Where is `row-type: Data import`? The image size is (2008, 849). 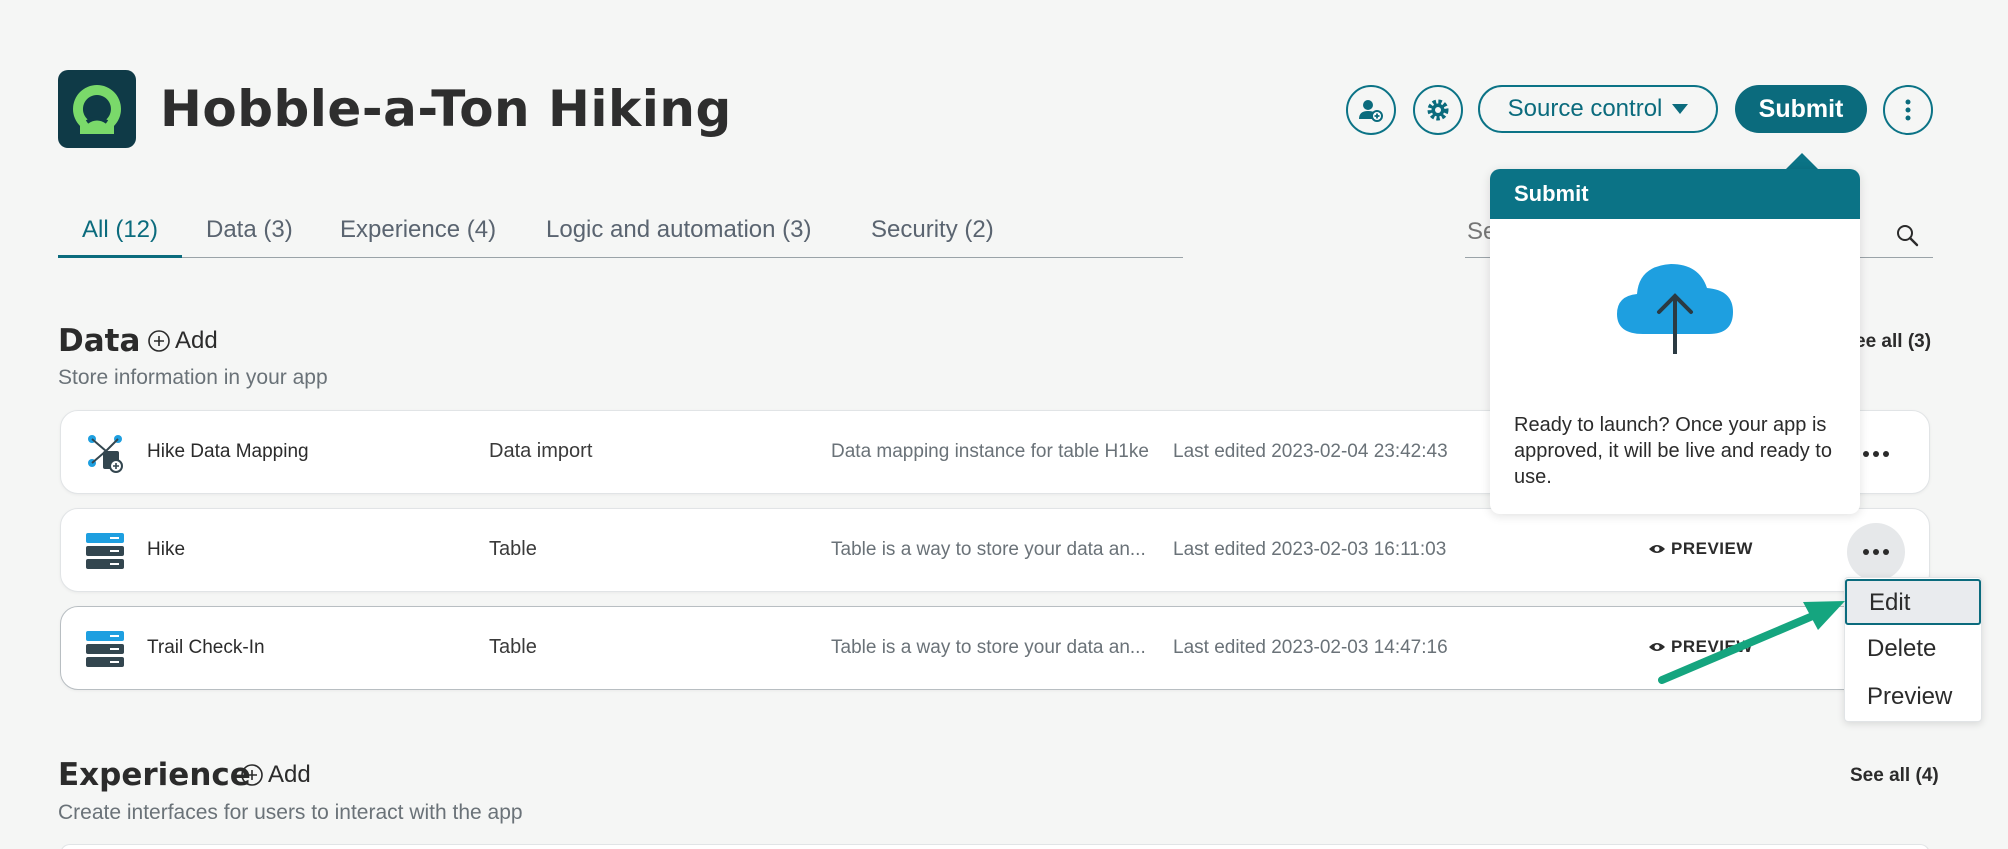
row-type: Data import is located at coordinates (541, 451).